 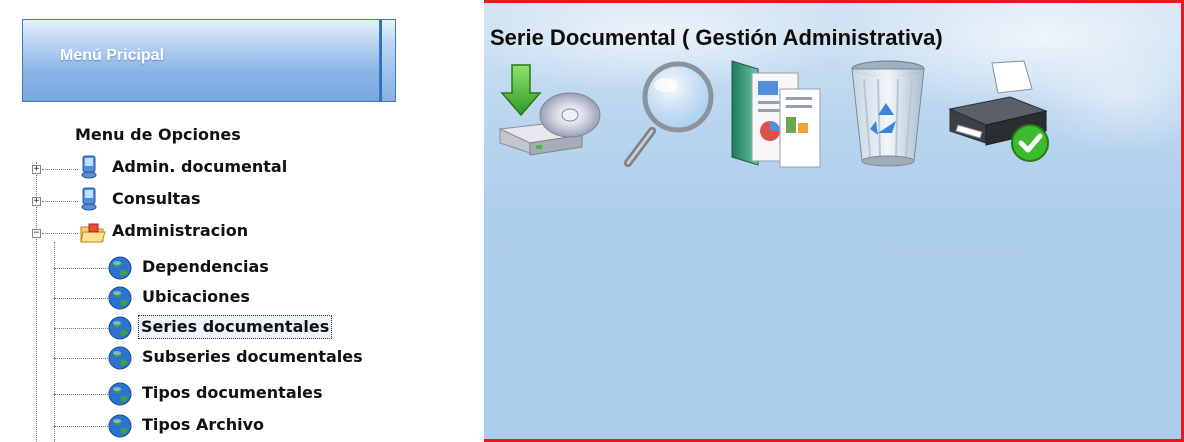 I want to click on magnifier-icon, so click(x=669, y=114).